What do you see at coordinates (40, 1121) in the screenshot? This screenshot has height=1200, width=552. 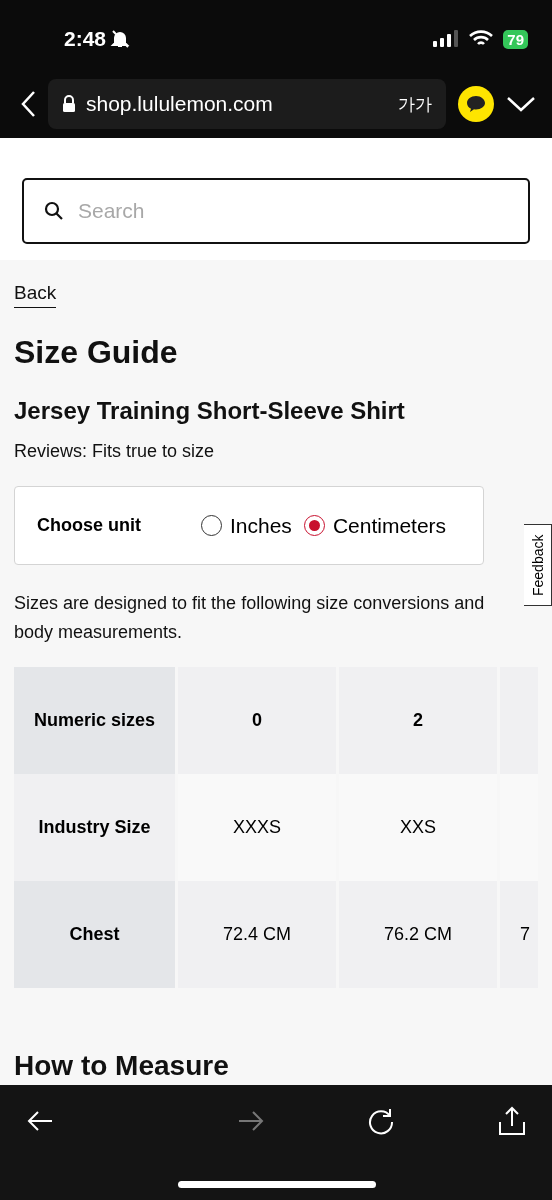 I see `left-arrow-icon` at bounding box center [40, 1121].